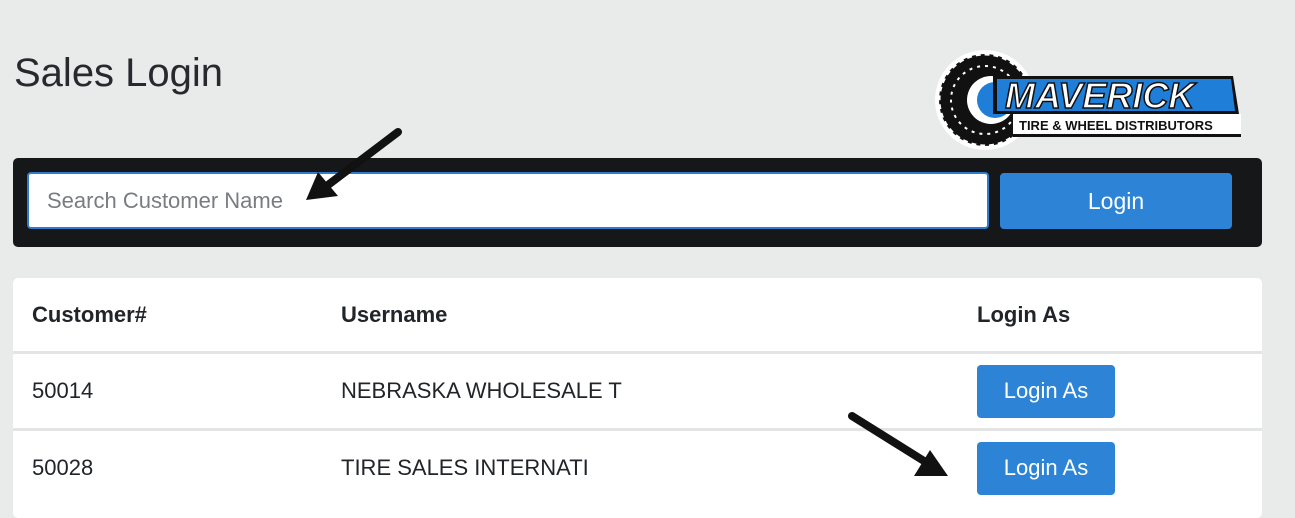 This screenshot has width=1295, height=518. I want to click on maverick-logo: MAVERICK TIRE & WHEEL DISTRIBUTORS, so click(1088, 100).